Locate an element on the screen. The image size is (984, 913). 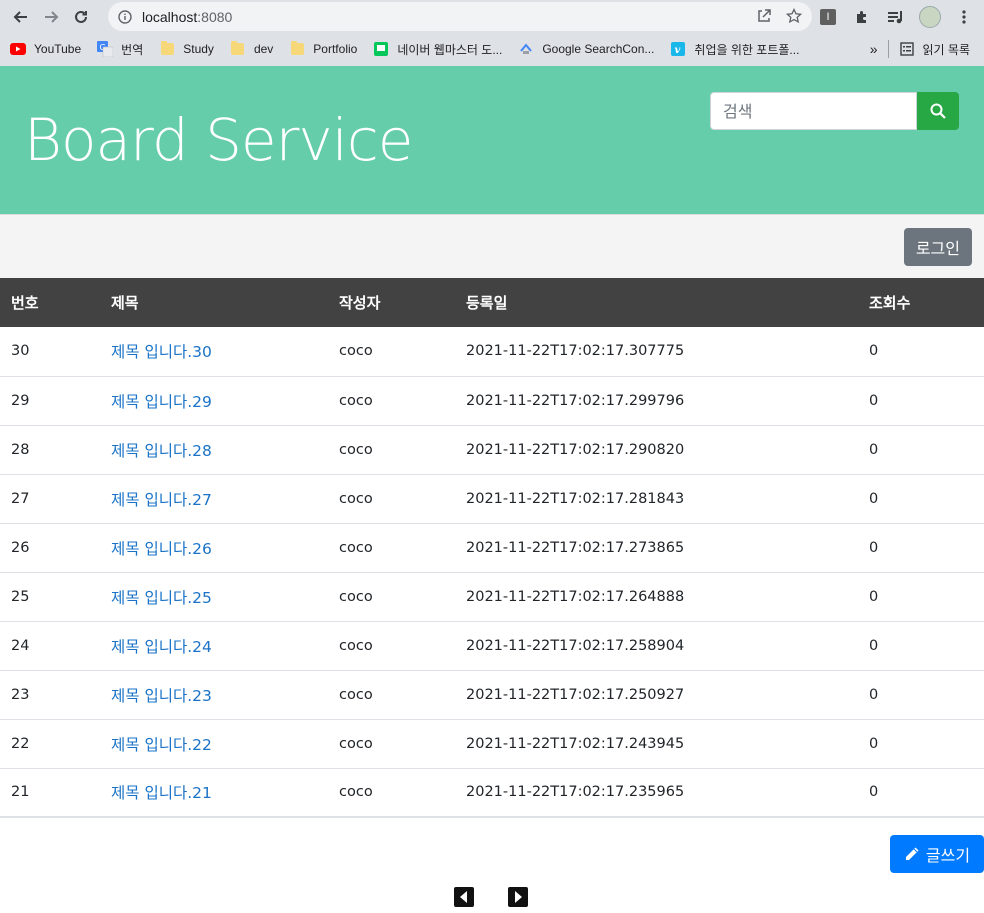
extension-instapaper-icon: I is located at coordinates (828, 17).